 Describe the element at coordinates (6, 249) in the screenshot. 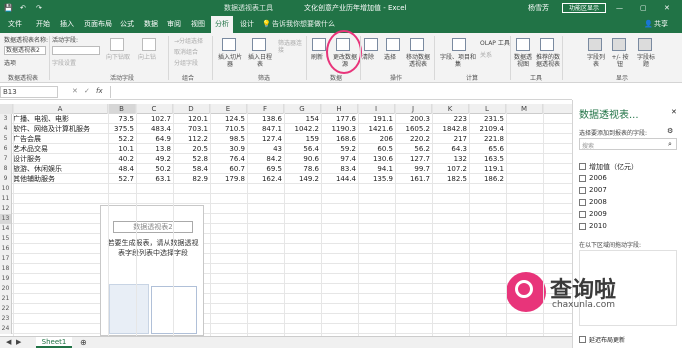

I see `row-number: 16` at that location.